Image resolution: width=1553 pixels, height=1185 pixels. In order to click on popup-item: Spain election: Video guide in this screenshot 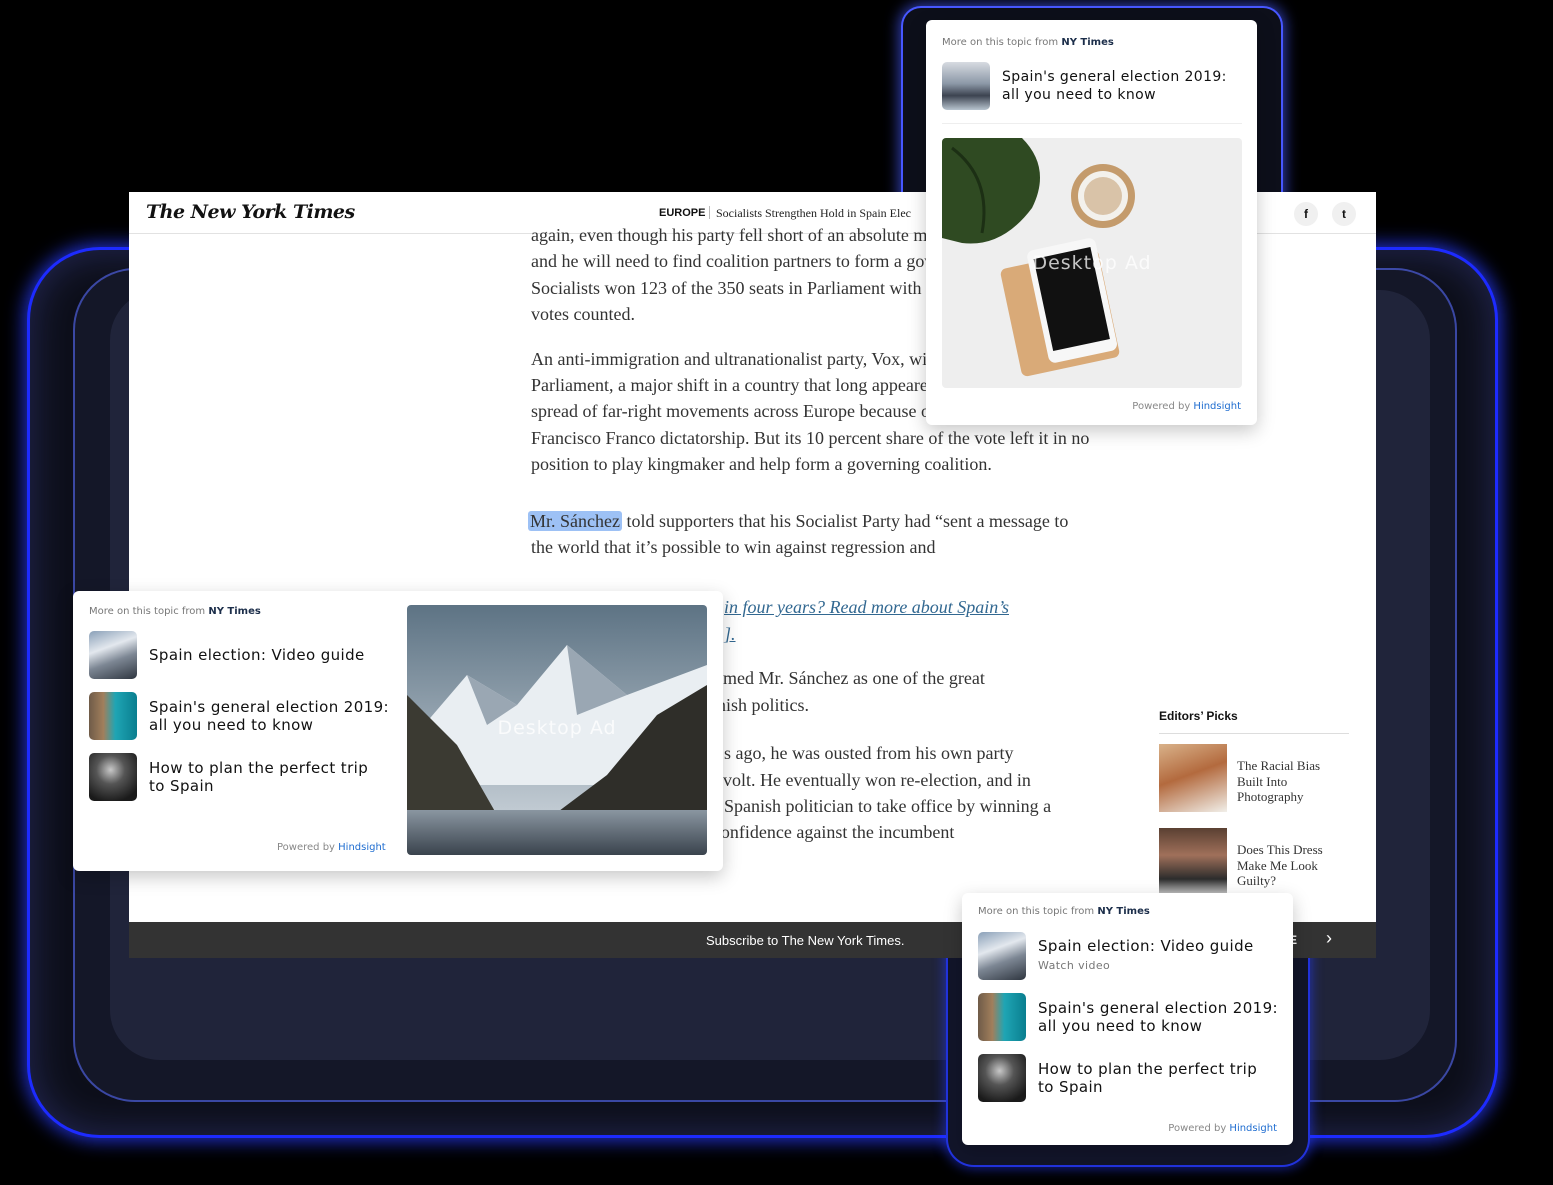, I will do `click(239, 655)`.